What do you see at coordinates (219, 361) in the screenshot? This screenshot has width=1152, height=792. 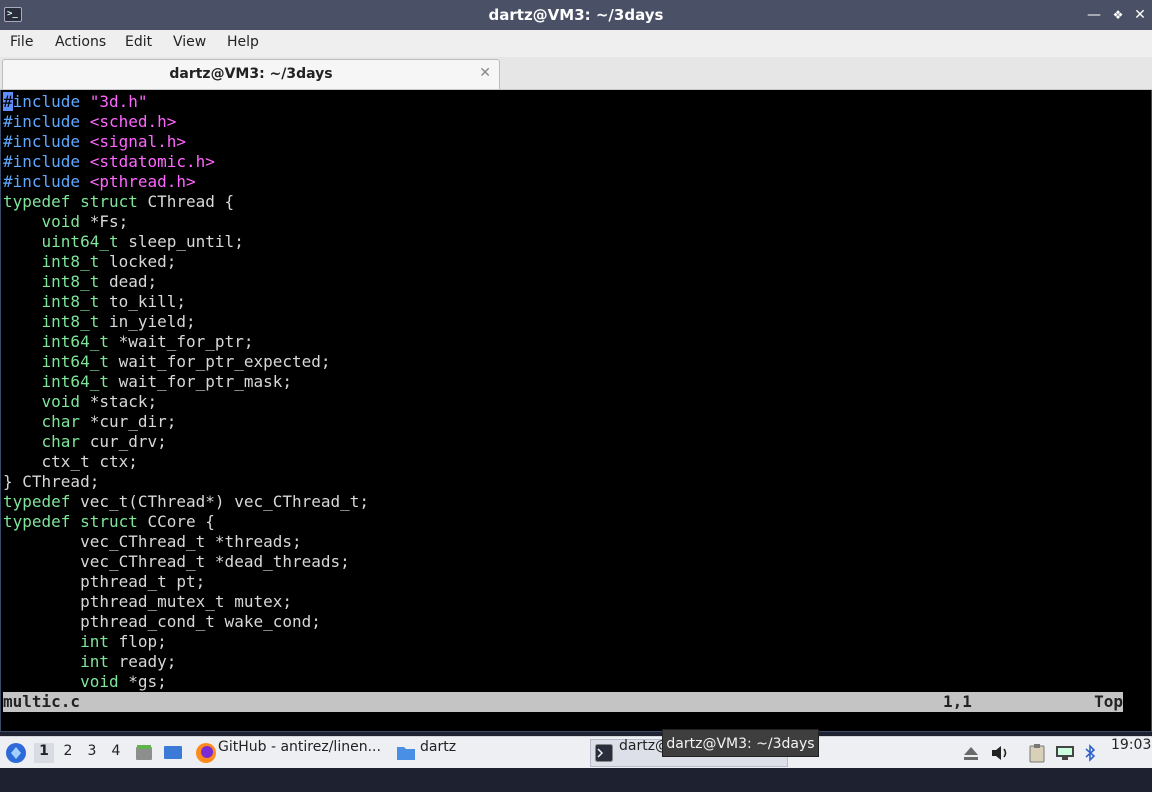 I see `code-token: wait_for_ptr_expected;` at bounding box center [219, 361].